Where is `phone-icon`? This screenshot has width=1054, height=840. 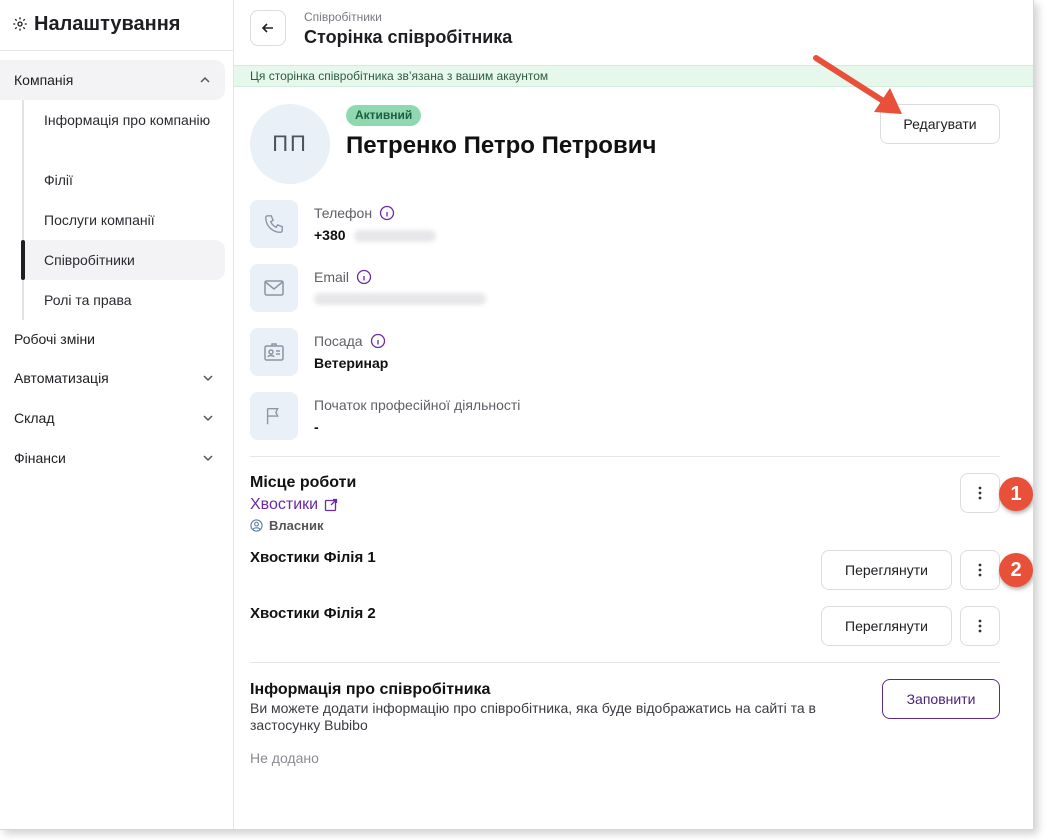
phone-icon is located at coordinates (274, 224).